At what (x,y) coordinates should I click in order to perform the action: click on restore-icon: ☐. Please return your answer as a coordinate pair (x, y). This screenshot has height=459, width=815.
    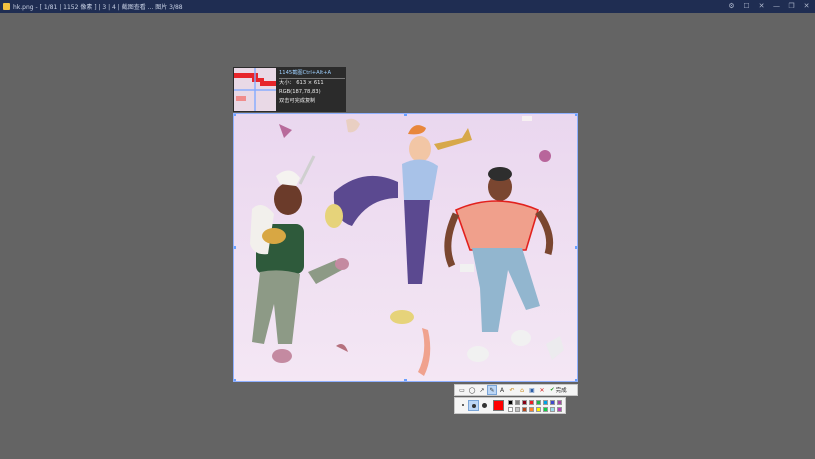
    Looking at the image, I should click on (746, 6).